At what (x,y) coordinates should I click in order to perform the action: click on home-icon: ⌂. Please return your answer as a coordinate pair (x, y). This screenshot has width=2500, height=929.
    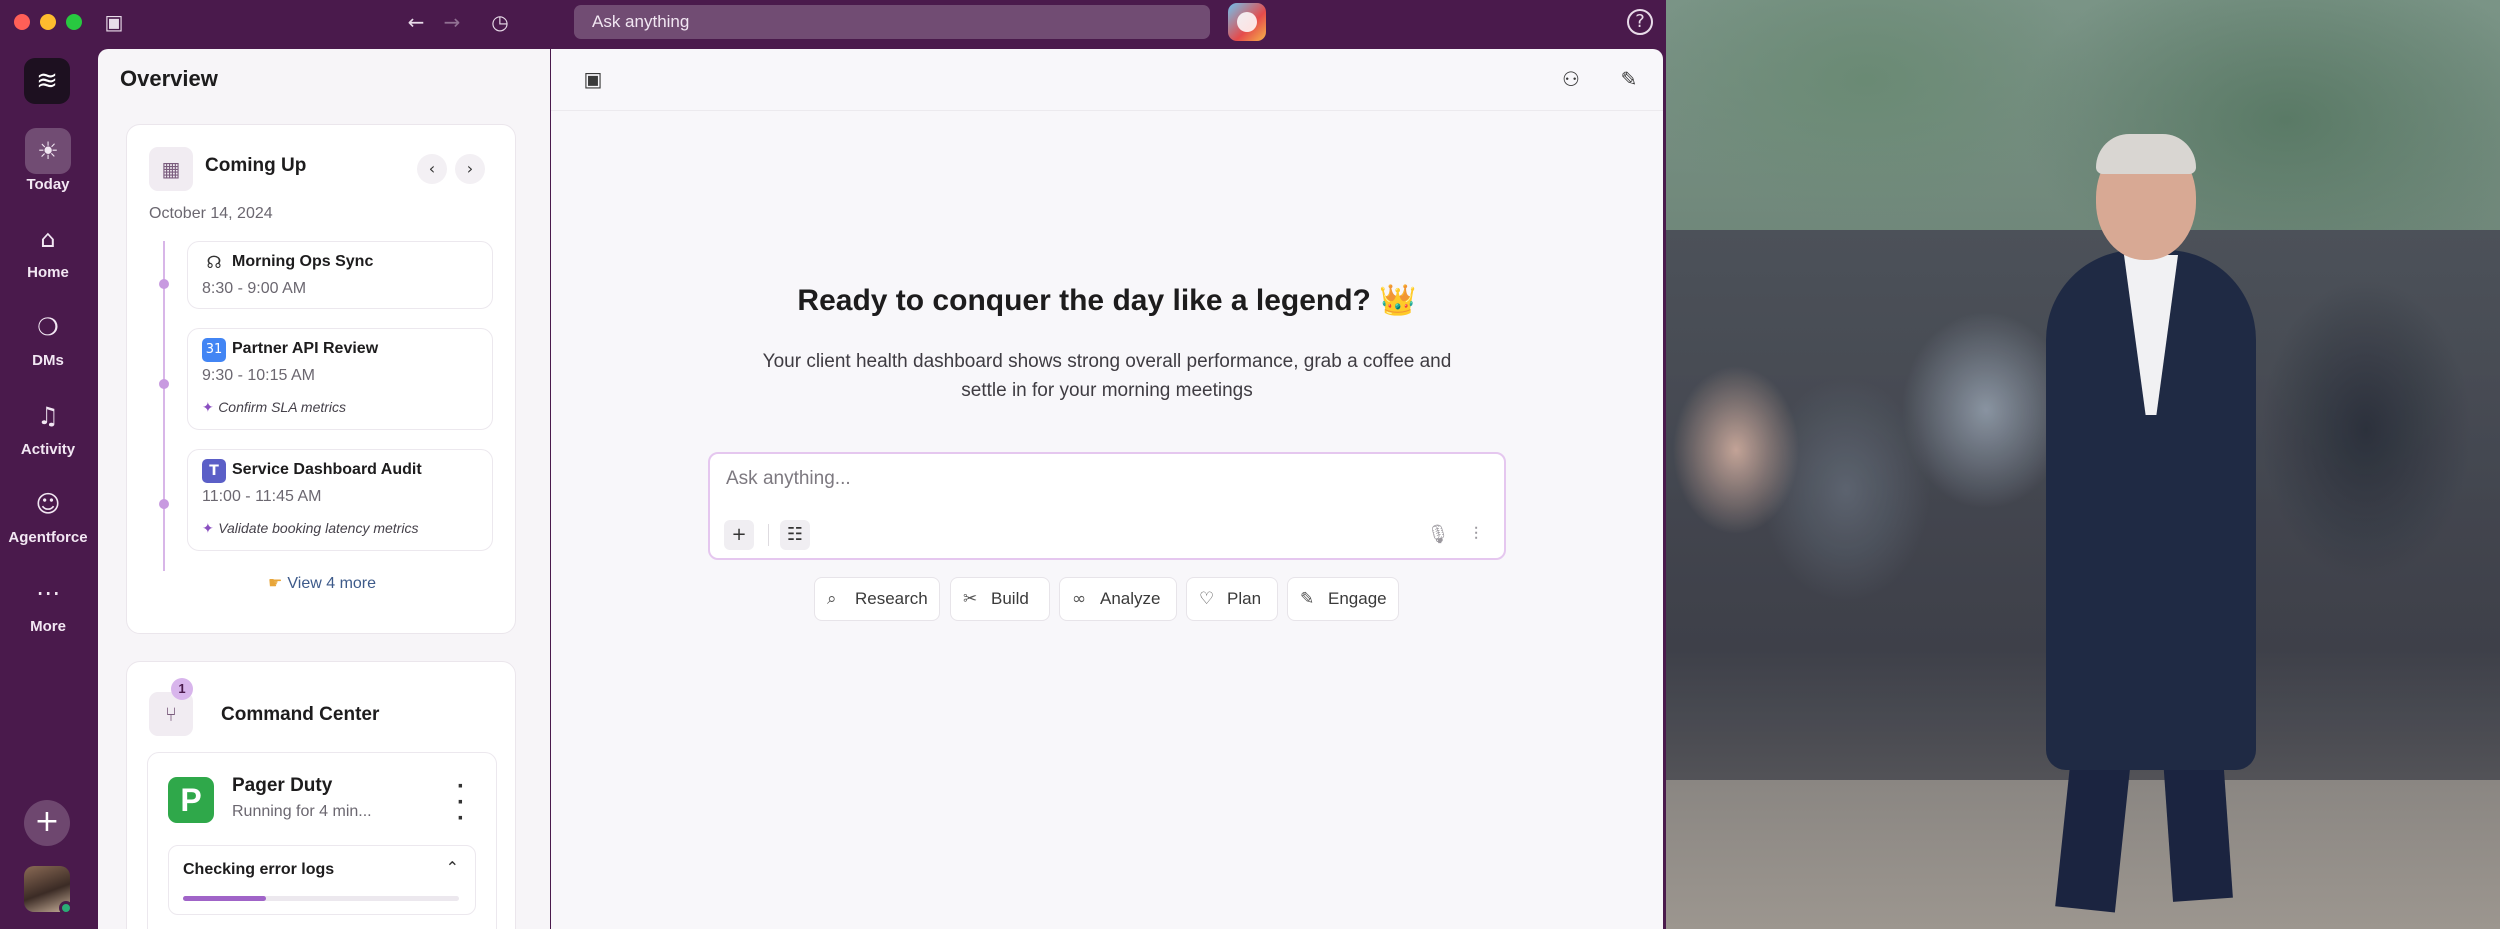
    Looking at the image, I should click on (48, 239).